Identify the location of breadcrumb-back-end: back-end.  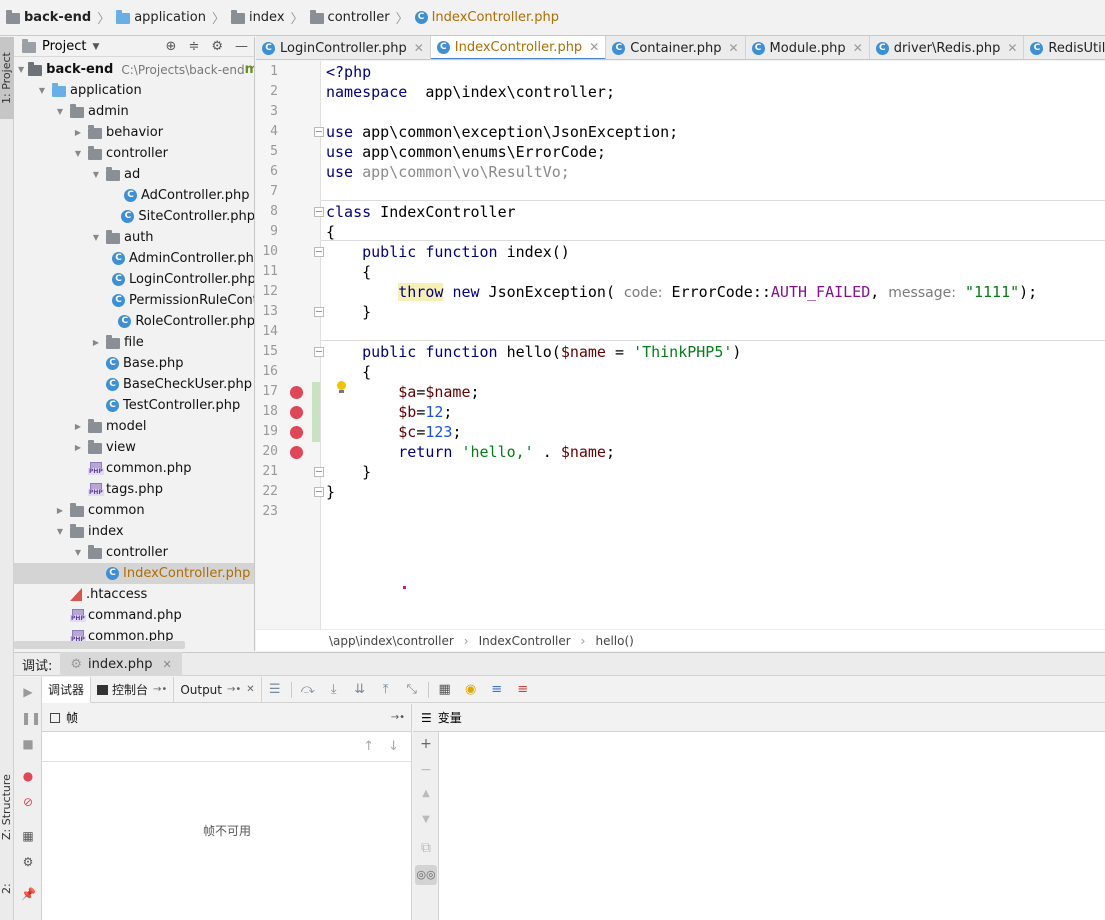
(48, 18).